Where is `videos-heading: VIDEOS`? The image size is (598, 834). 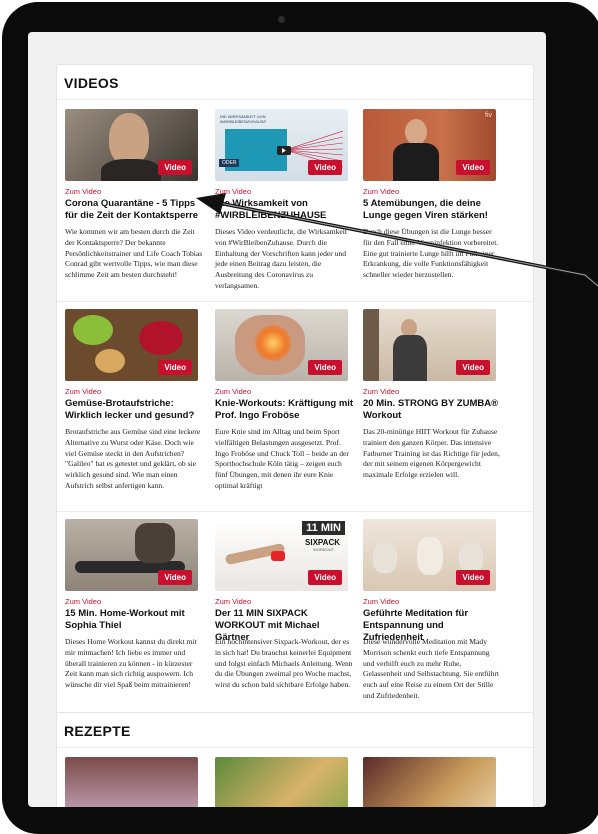 videos-heading: VIDEOS is located at coordinates (91, 83).